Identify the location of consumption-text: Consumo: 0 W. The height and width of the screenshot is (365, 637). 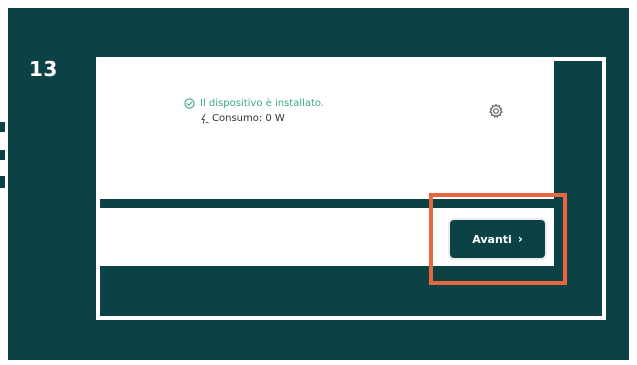
(248, 118).